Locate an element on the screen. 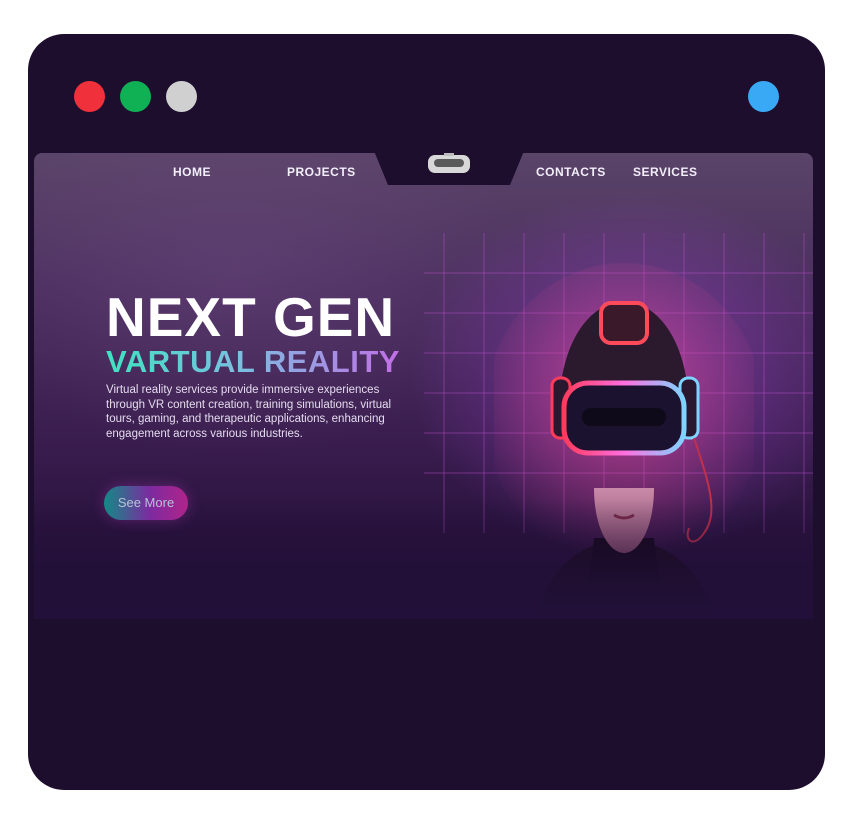  nav-services: SERVICES is located at coordinates (665, 172).